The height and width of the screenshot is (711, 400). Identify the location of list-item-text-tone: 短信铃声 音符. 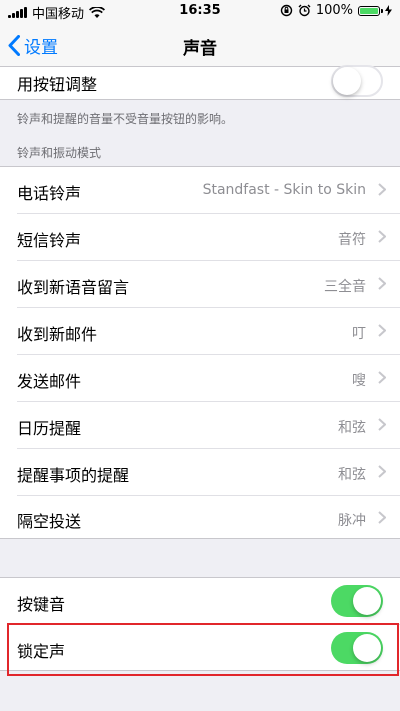
(200, 237).